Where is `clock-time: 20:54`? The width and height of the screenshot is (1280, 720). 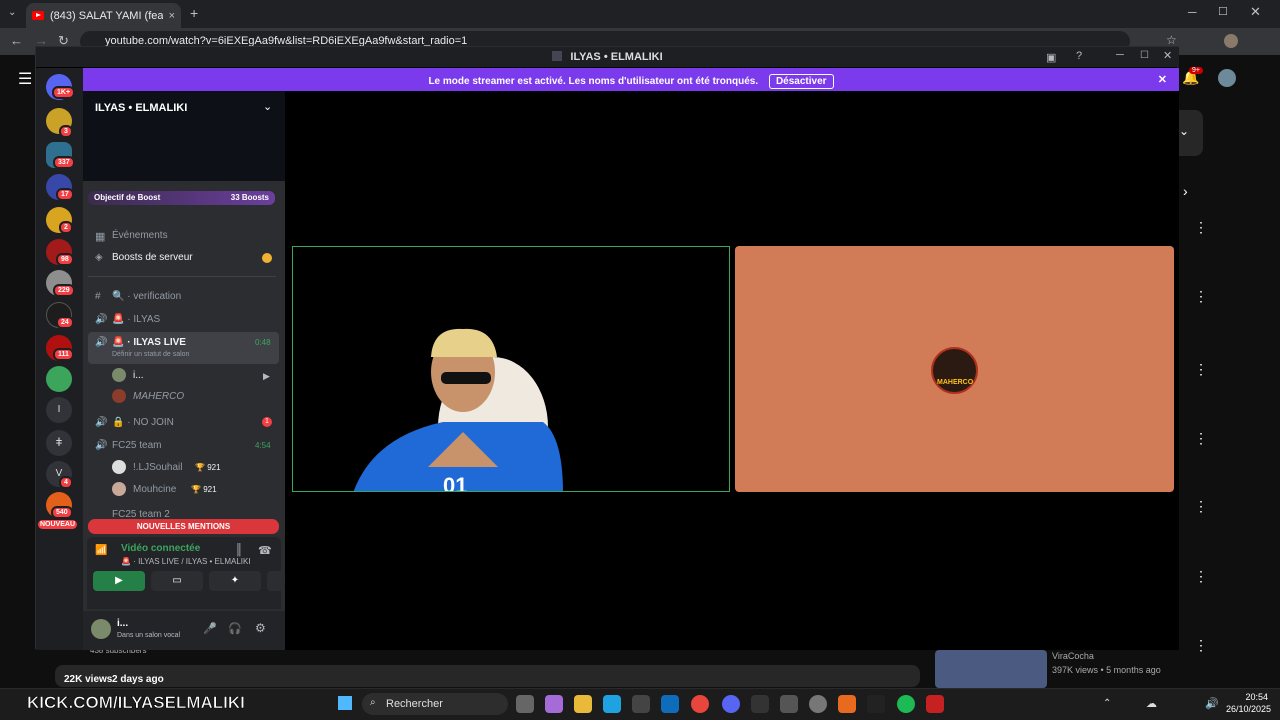 clock-time: 20:54 is located at coordinates (1247, 697).